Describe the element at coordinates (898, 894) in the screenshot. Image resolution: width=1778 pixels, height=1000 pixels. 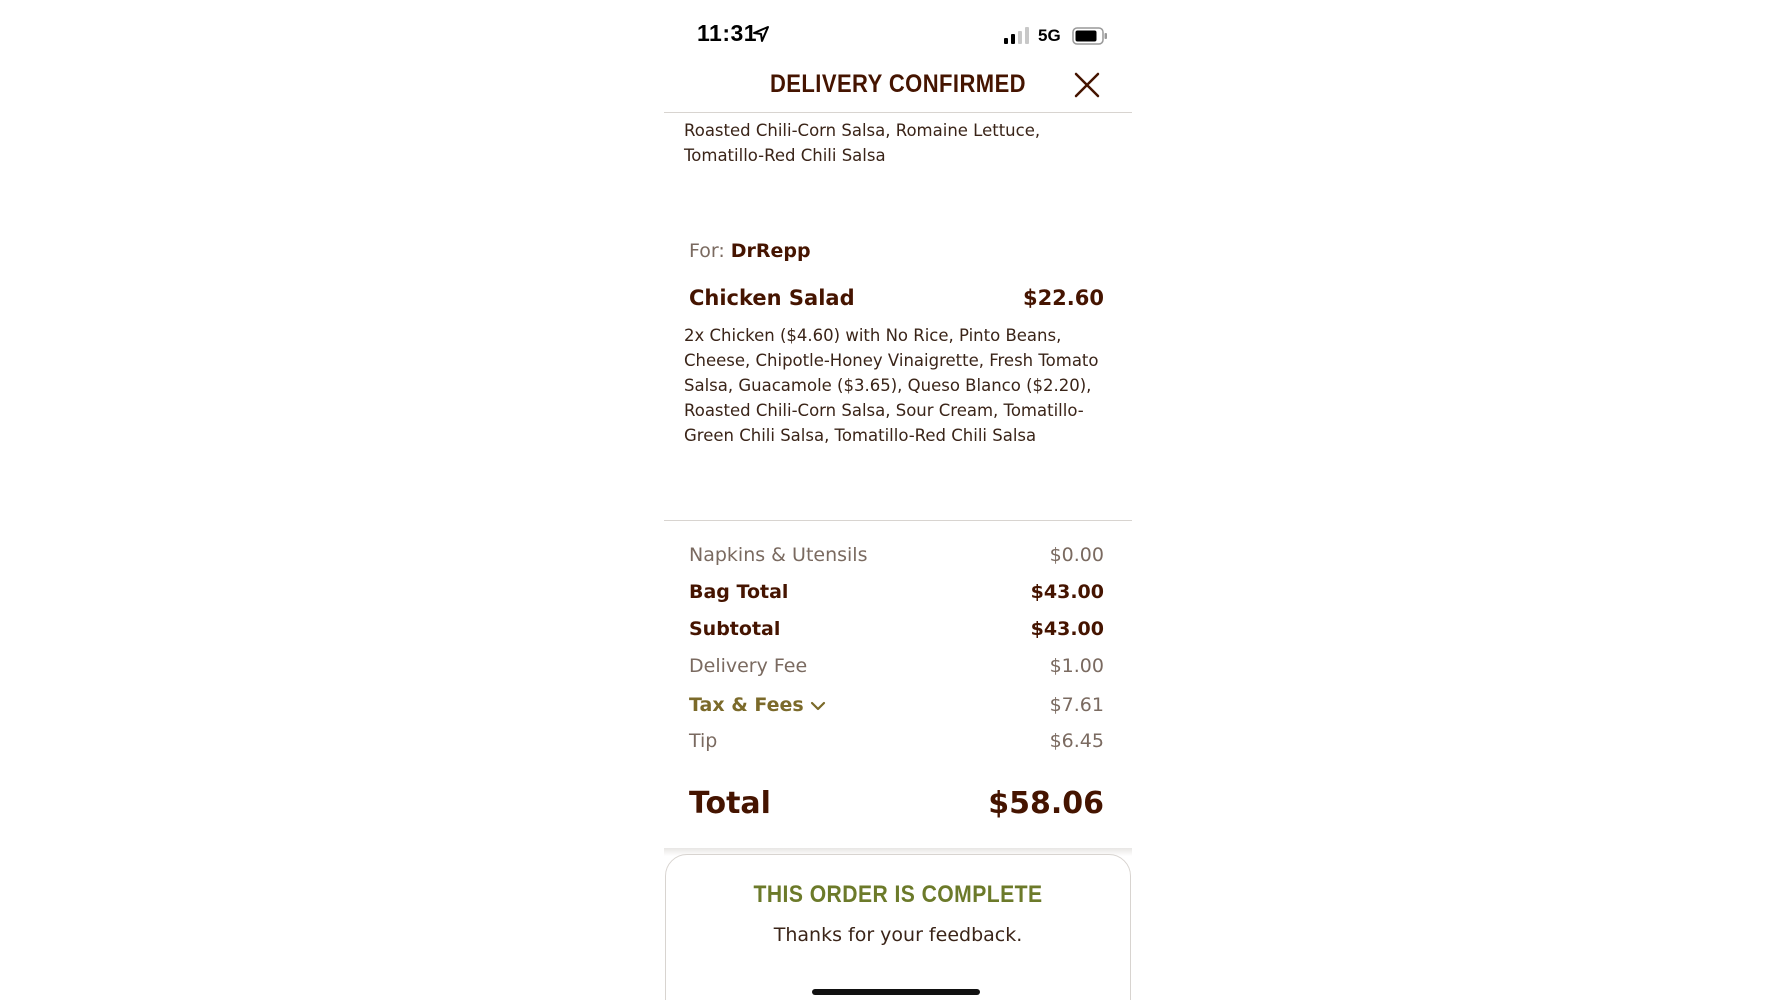
I see `order-complete-title: THIS ORDER IS COMPLETE` at that location.